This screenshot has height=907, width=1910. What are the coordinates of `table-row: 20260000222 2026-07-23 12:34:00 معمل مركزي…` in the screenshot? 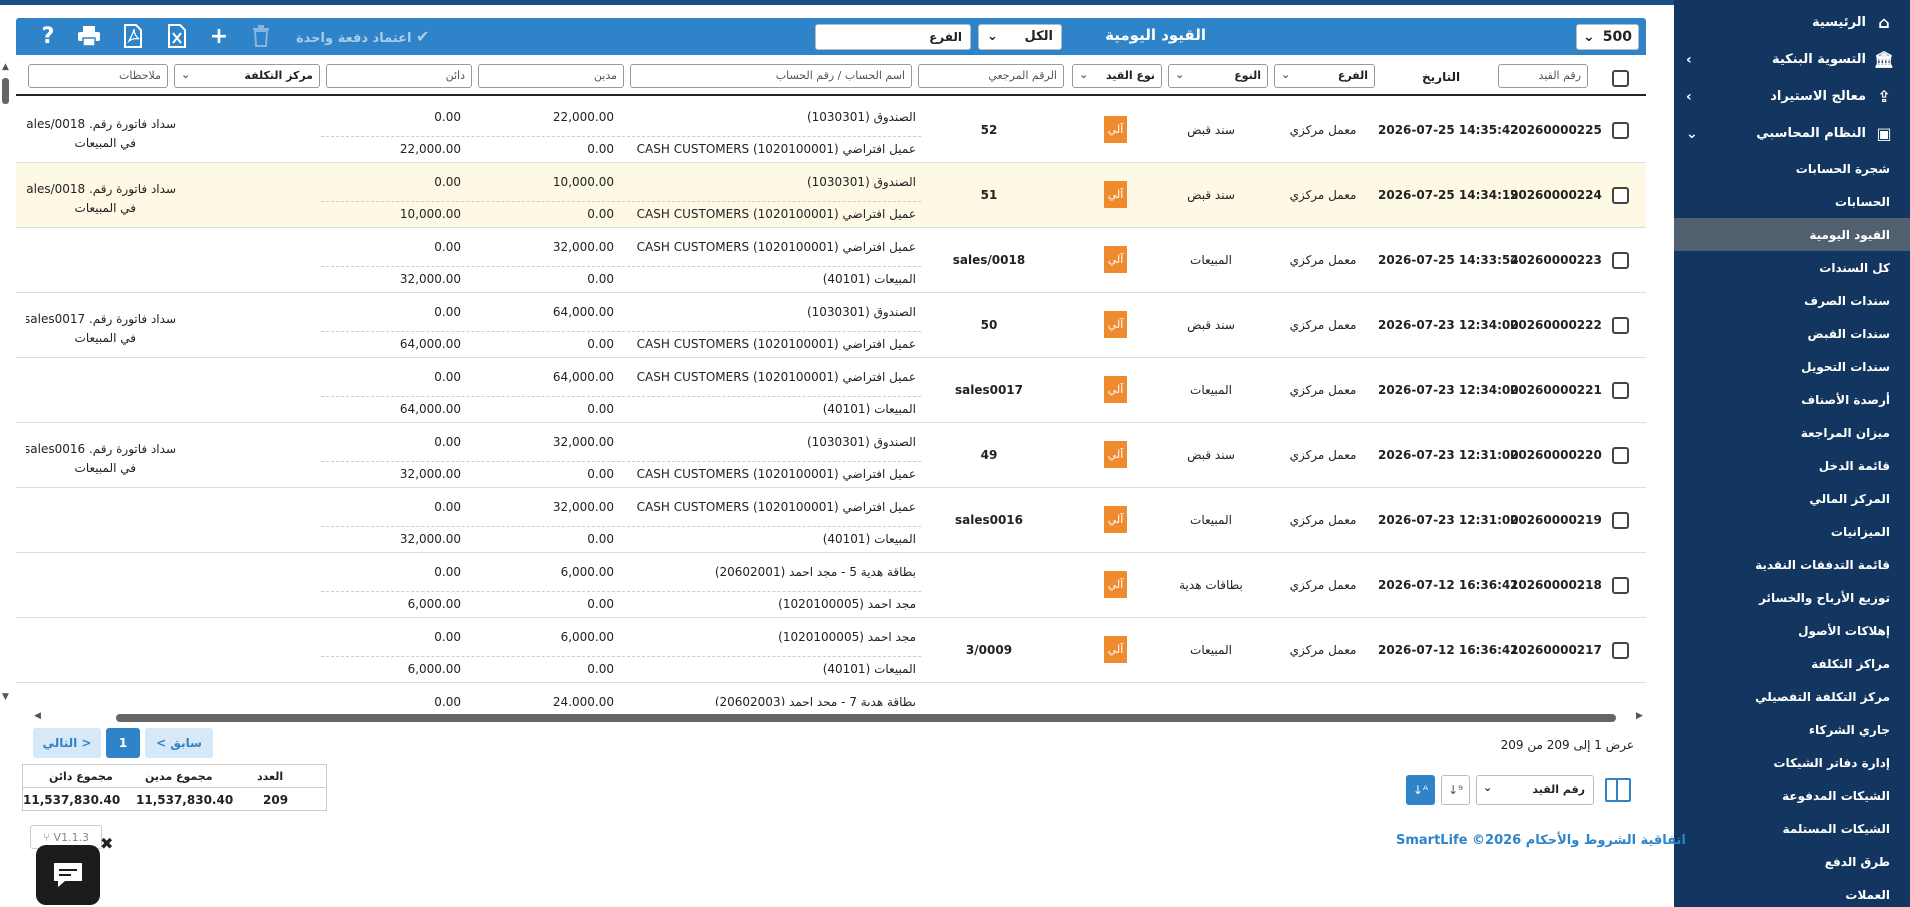 It's located at (831, 325).